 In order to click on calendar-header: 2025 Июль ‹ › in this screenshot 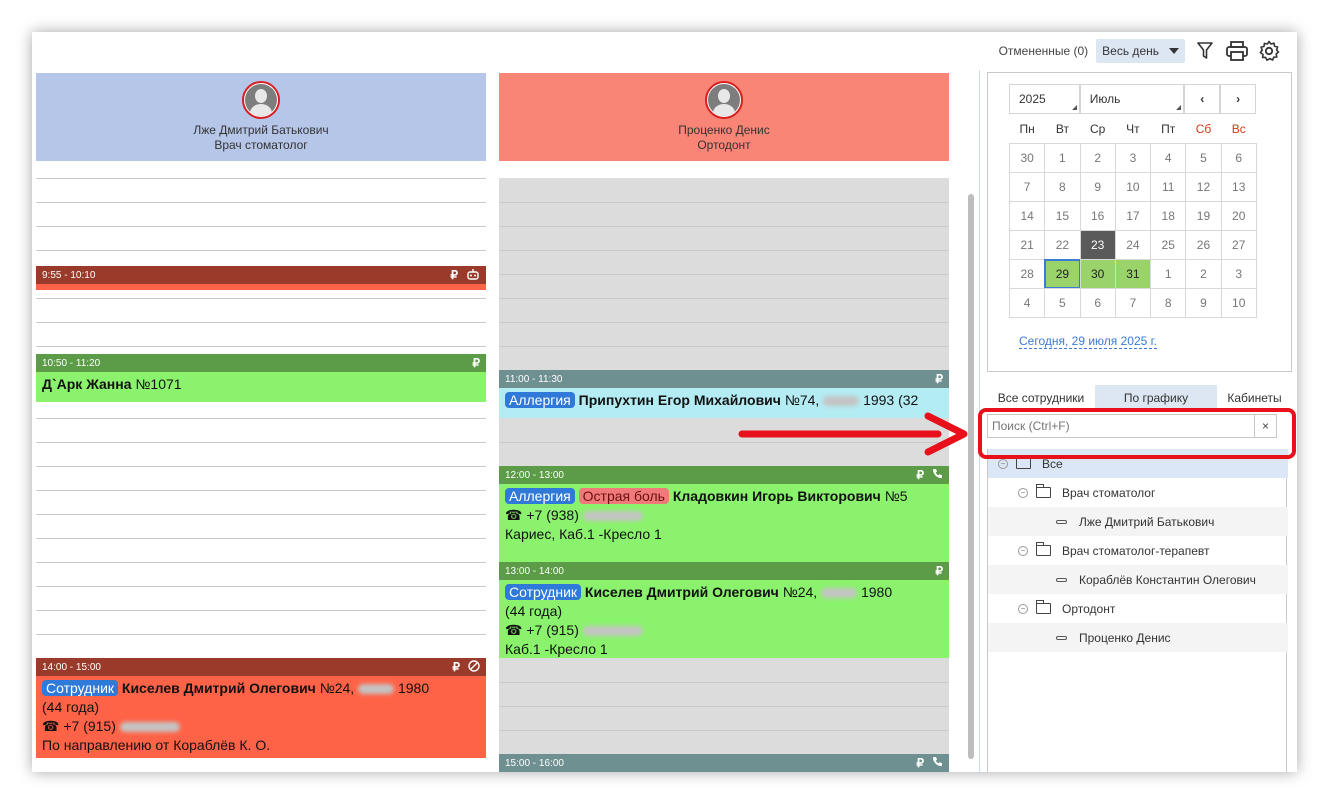, I will do `click(1132, 99)`.